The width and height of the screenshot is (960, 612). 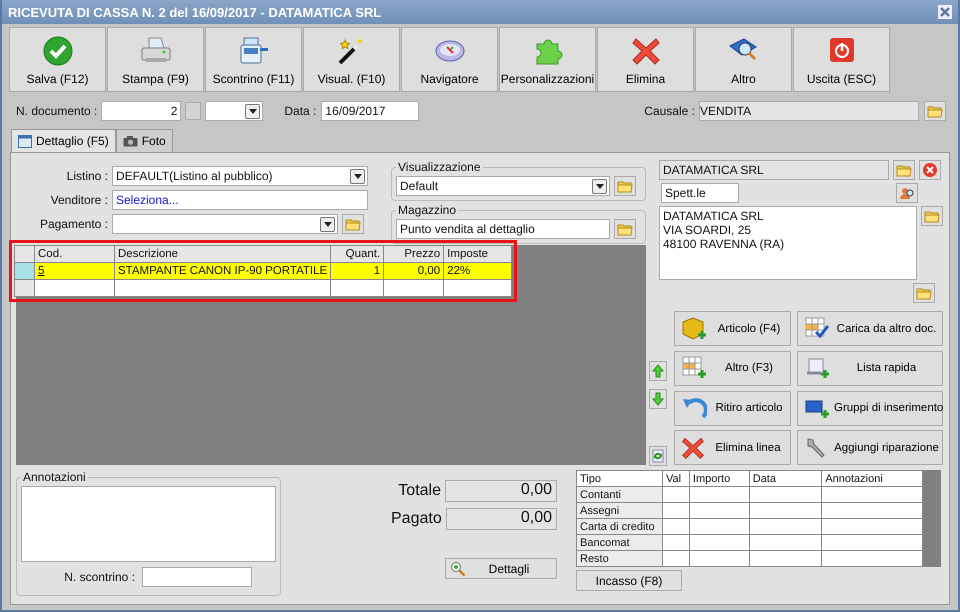 What do you see at coordinates (842, 50) in the screenshot?
I see `power-icon` at bounding box center [842, 50].